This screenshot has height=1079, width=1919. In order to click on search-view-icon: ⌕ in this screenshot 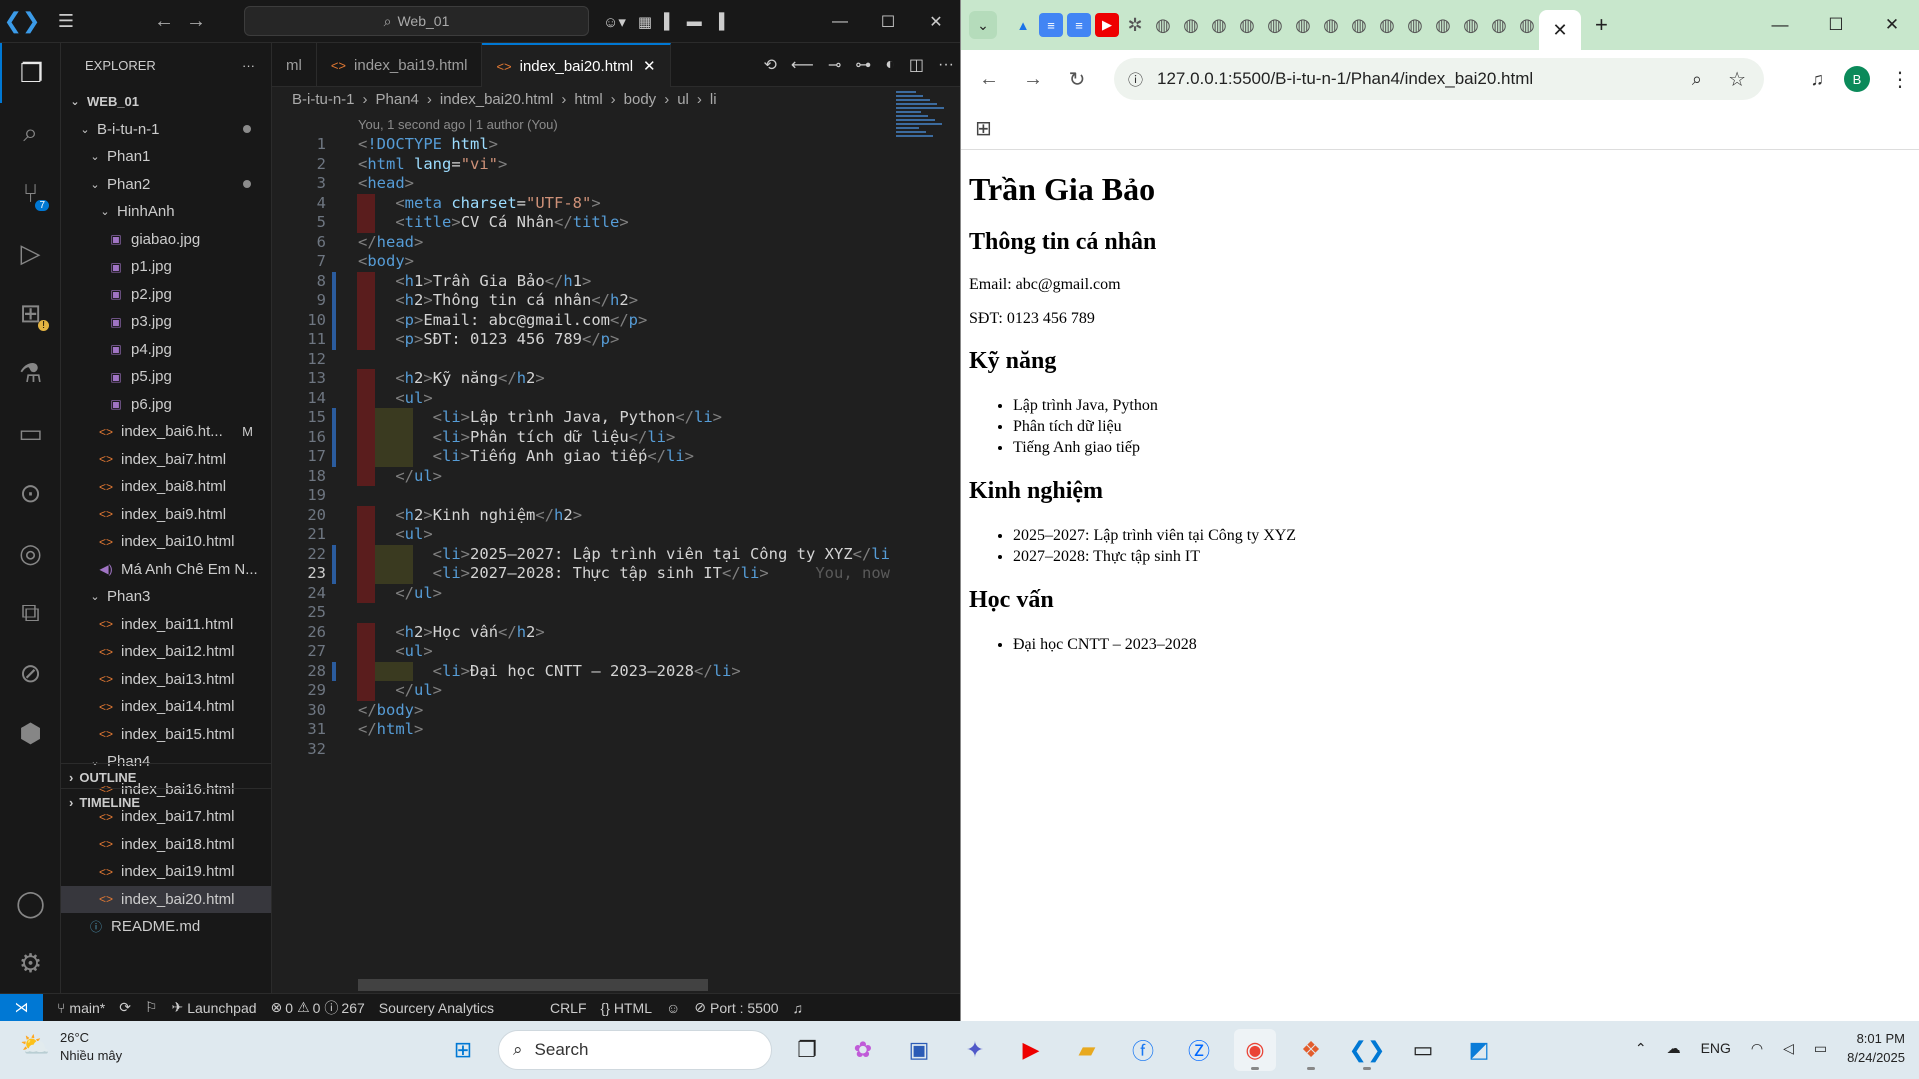, I will do `click(30, 133)`.